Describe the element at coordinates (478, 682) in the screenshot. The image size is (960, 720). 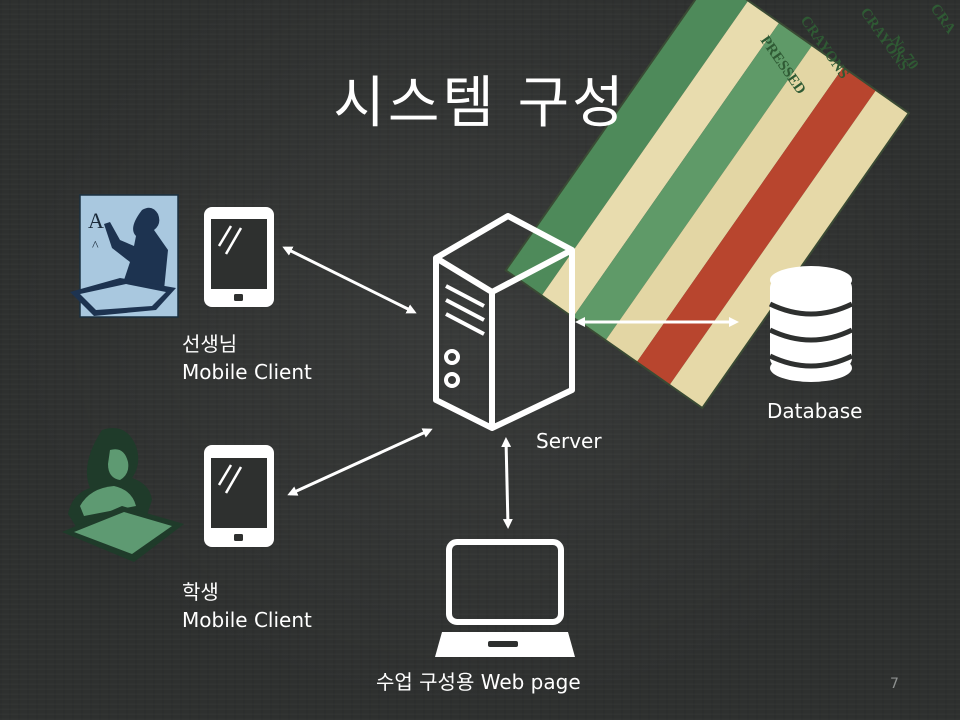
I see `webpage-label: 수업 구성용 Web page` at that location.